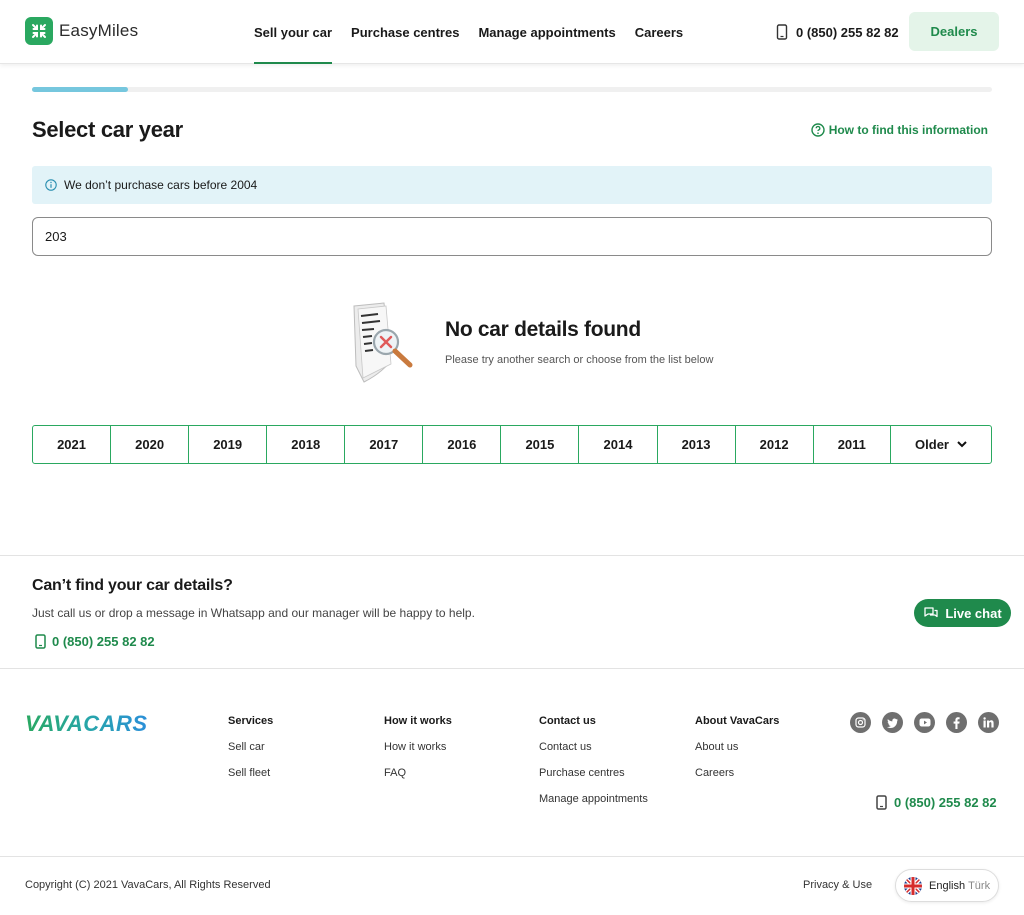 The height and width of the screenshot is (915, 1024). Describe the element at coordinates (543, 329) in the screenshot. I see `empty-state-title: No car details found` at that location.